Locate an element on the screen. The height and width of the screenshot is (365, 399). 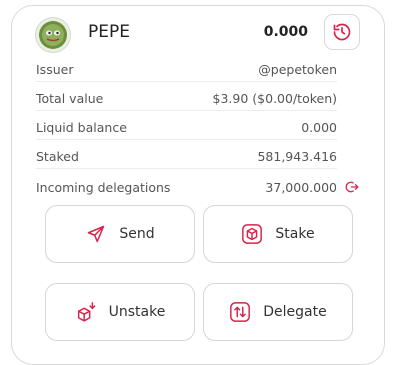
detail-label: Incoming delegations is located at coordinates (103, 187).